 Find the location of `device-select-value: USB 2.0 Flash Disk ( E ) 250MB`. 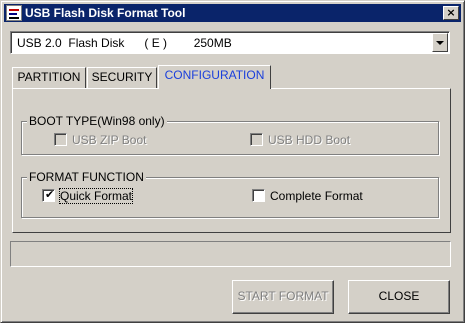

device-select-value: USB 2.0 Flash Disk ( E ) 250MB is located at coordinates (124, 43).